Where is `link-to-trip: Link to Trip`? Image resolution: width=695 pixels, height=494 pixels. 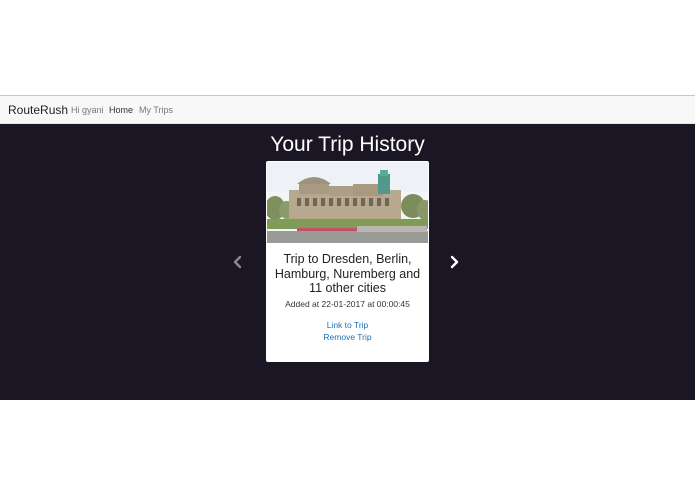 link-to-trip: Link to Trip is located at coordinates (347, 325).